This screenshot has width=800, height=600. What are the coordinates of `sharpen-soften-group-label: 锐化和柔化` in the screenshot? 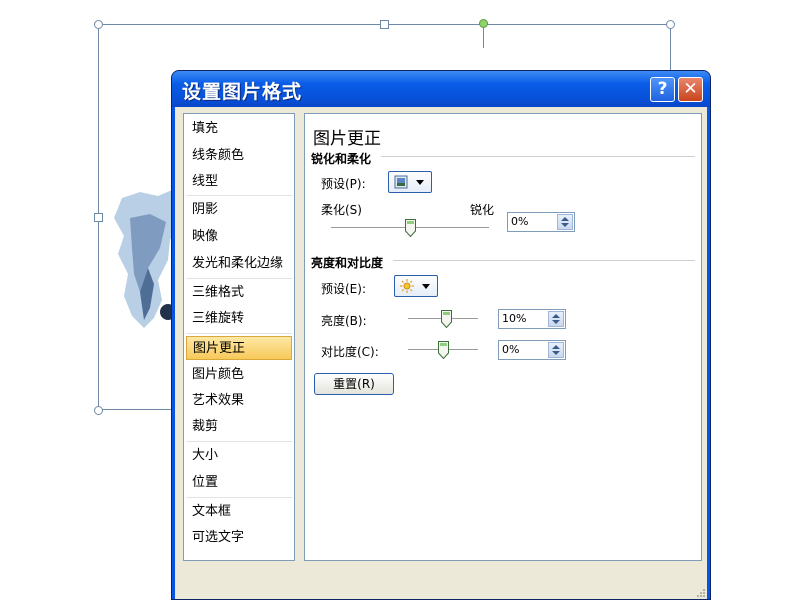 It's located at (341, 159).